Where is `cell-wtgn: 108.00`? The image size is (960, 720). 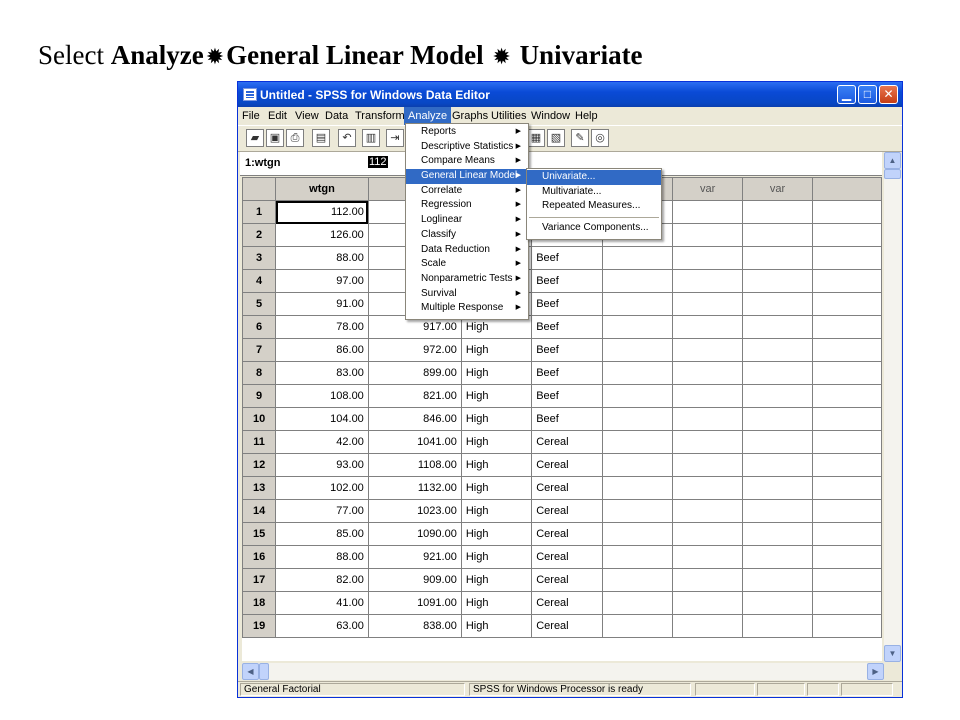
cell-wtgn: 108.00 is located at coordinates (322, 396).